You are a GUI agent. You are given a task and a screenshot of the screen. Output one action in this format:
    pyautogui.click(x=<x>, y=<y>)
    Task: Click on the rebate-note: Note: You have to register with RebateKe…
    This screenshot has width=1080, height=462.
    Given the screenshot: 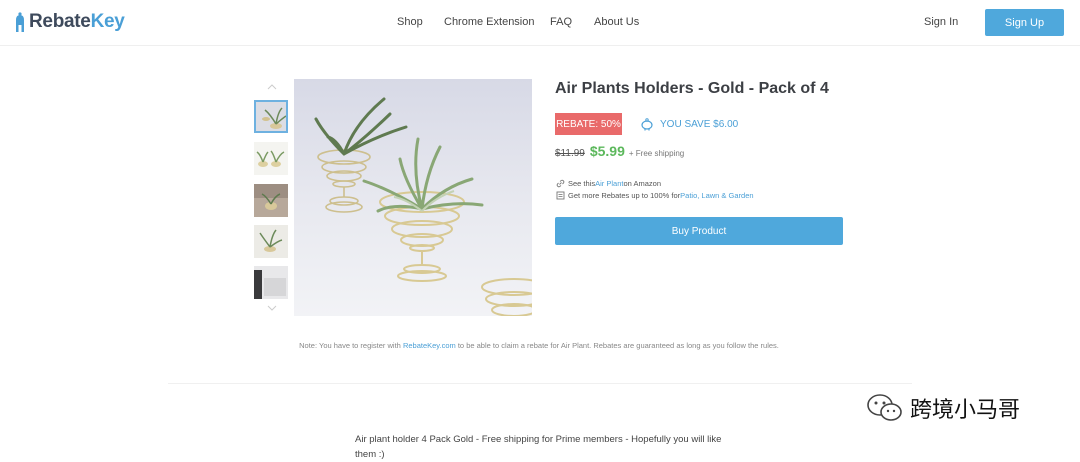 What is the action you would take?
    pyautogui.click(x=539, y=345)
    